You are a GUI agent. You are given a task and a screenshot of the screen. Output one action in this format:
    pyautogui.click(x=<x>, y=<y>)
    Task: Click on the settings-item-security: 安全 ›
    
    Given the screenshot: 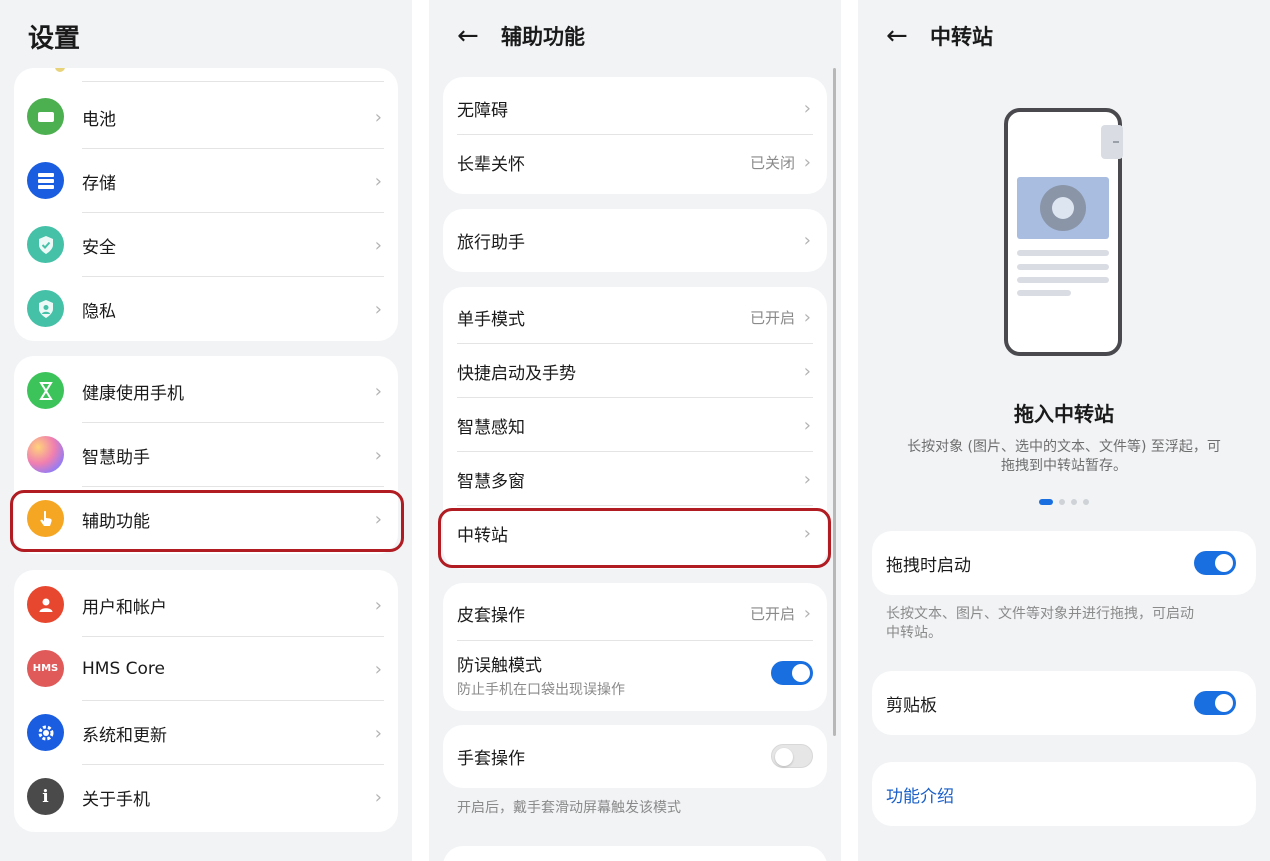 What is the action you would take?
    pyautogui.click(x=206, y=245)
    